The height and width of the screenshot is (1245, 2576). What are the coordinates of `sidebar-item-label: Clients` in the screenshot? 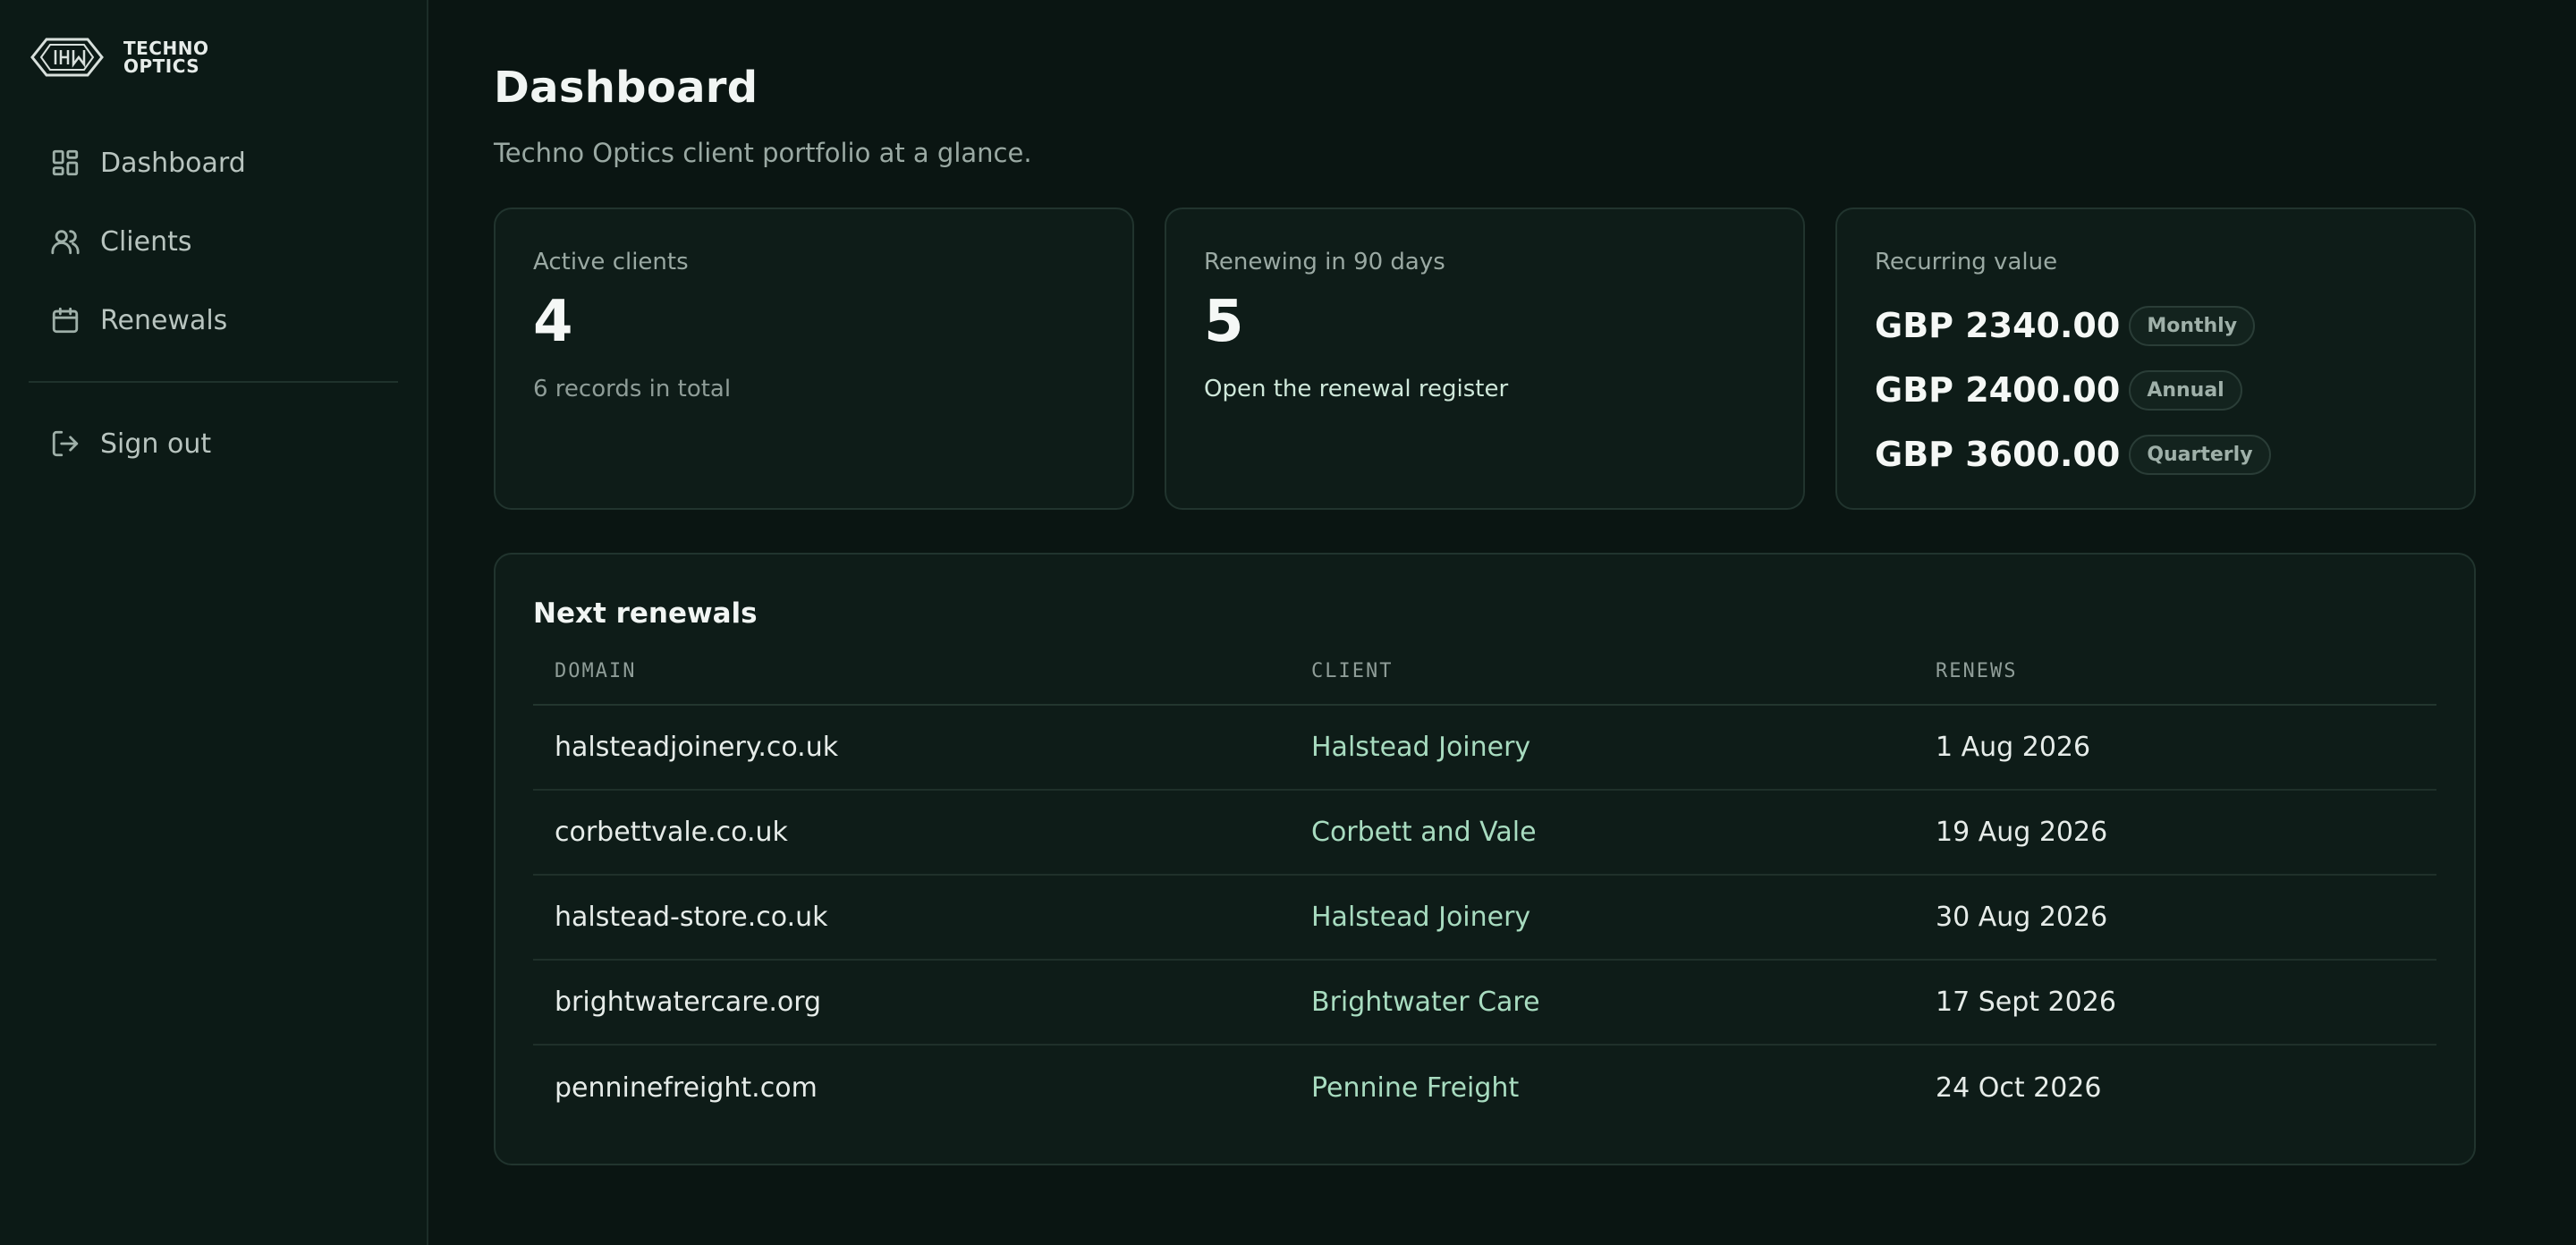 It's located at (146, 242).